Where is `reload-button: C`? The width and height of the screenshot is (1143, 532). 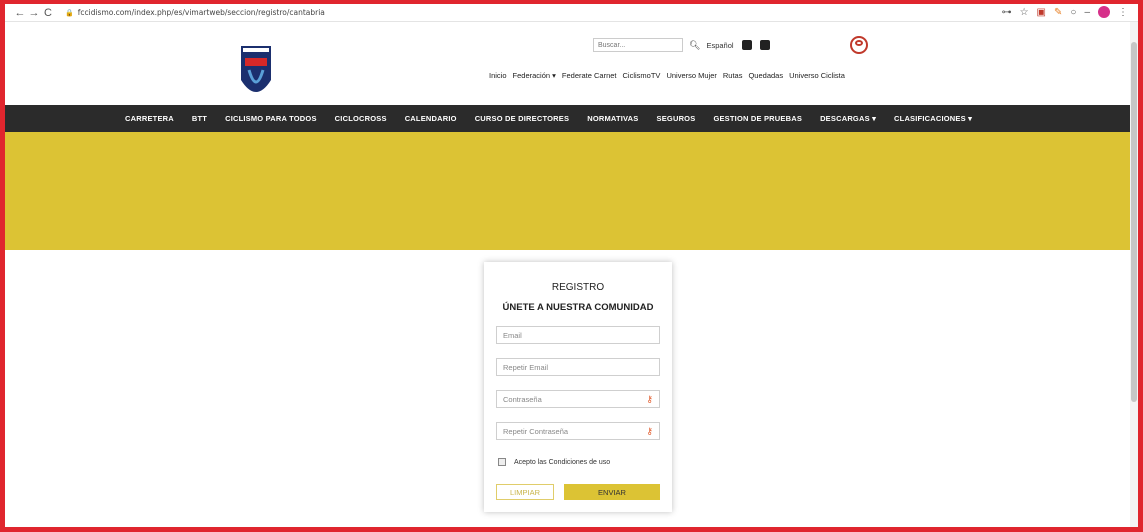 reload-button: C is located at coordinates (48, 13).